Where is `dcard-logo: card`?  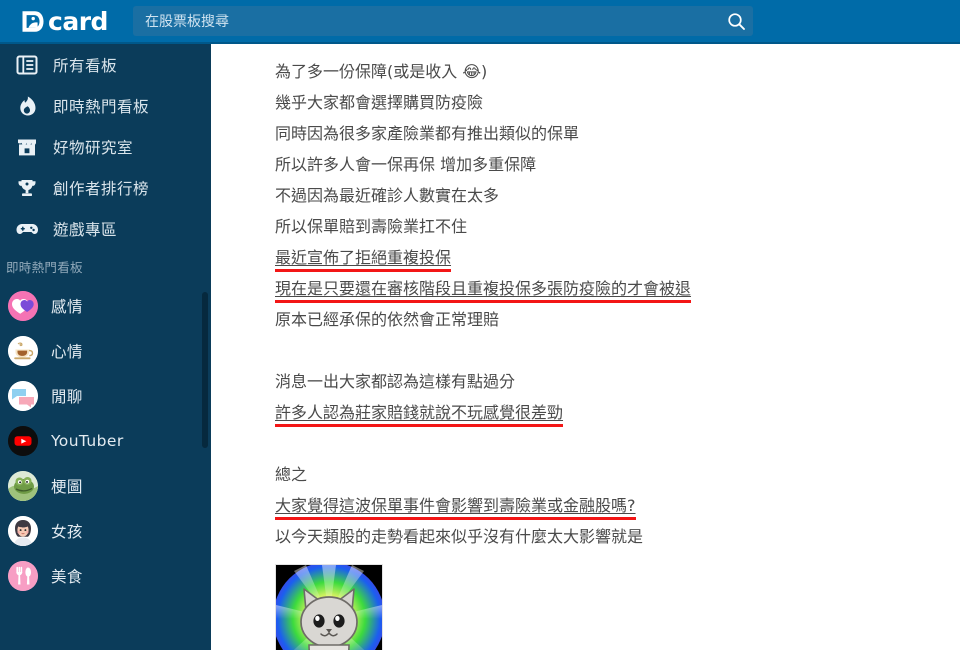 dcard-logo: card is located at coordinates (62, 21).